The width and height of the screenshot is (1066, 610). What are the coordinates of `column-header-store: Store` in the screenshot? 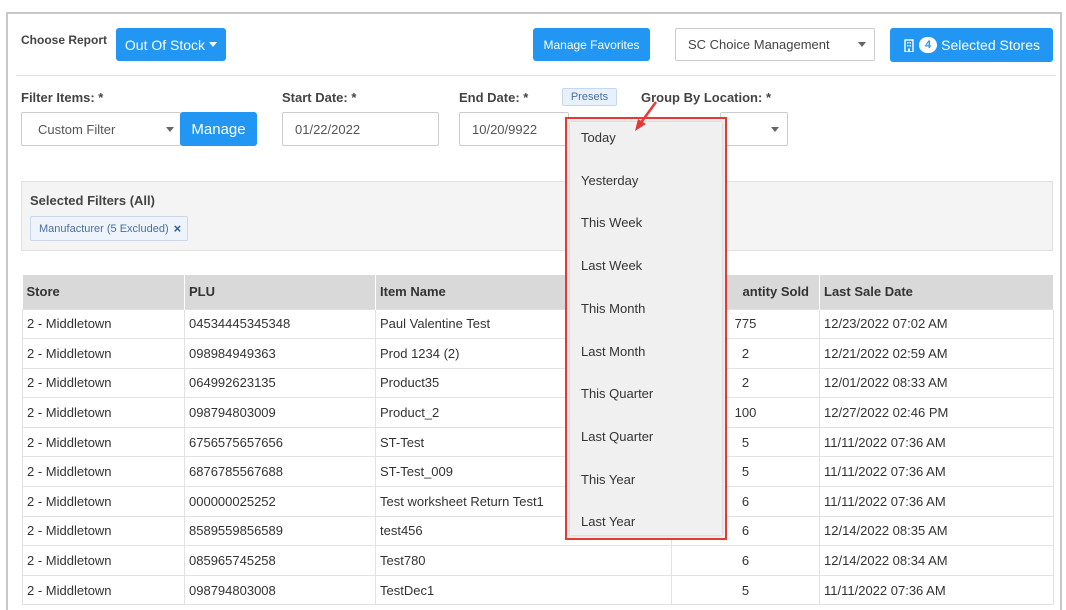 It's located at (103, 292).